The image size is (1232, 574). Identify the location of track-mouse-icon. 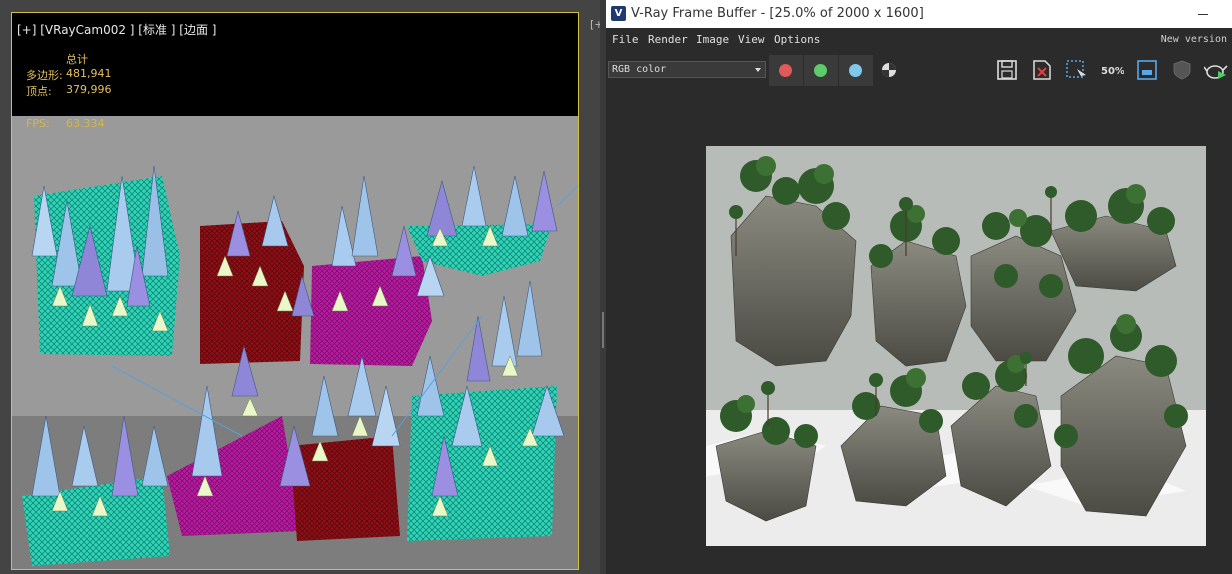
(1147, 70).